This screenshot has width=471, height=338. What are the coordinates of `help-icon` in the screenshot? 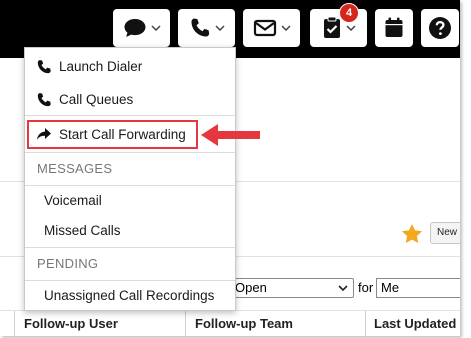 It's located at (440, 28).